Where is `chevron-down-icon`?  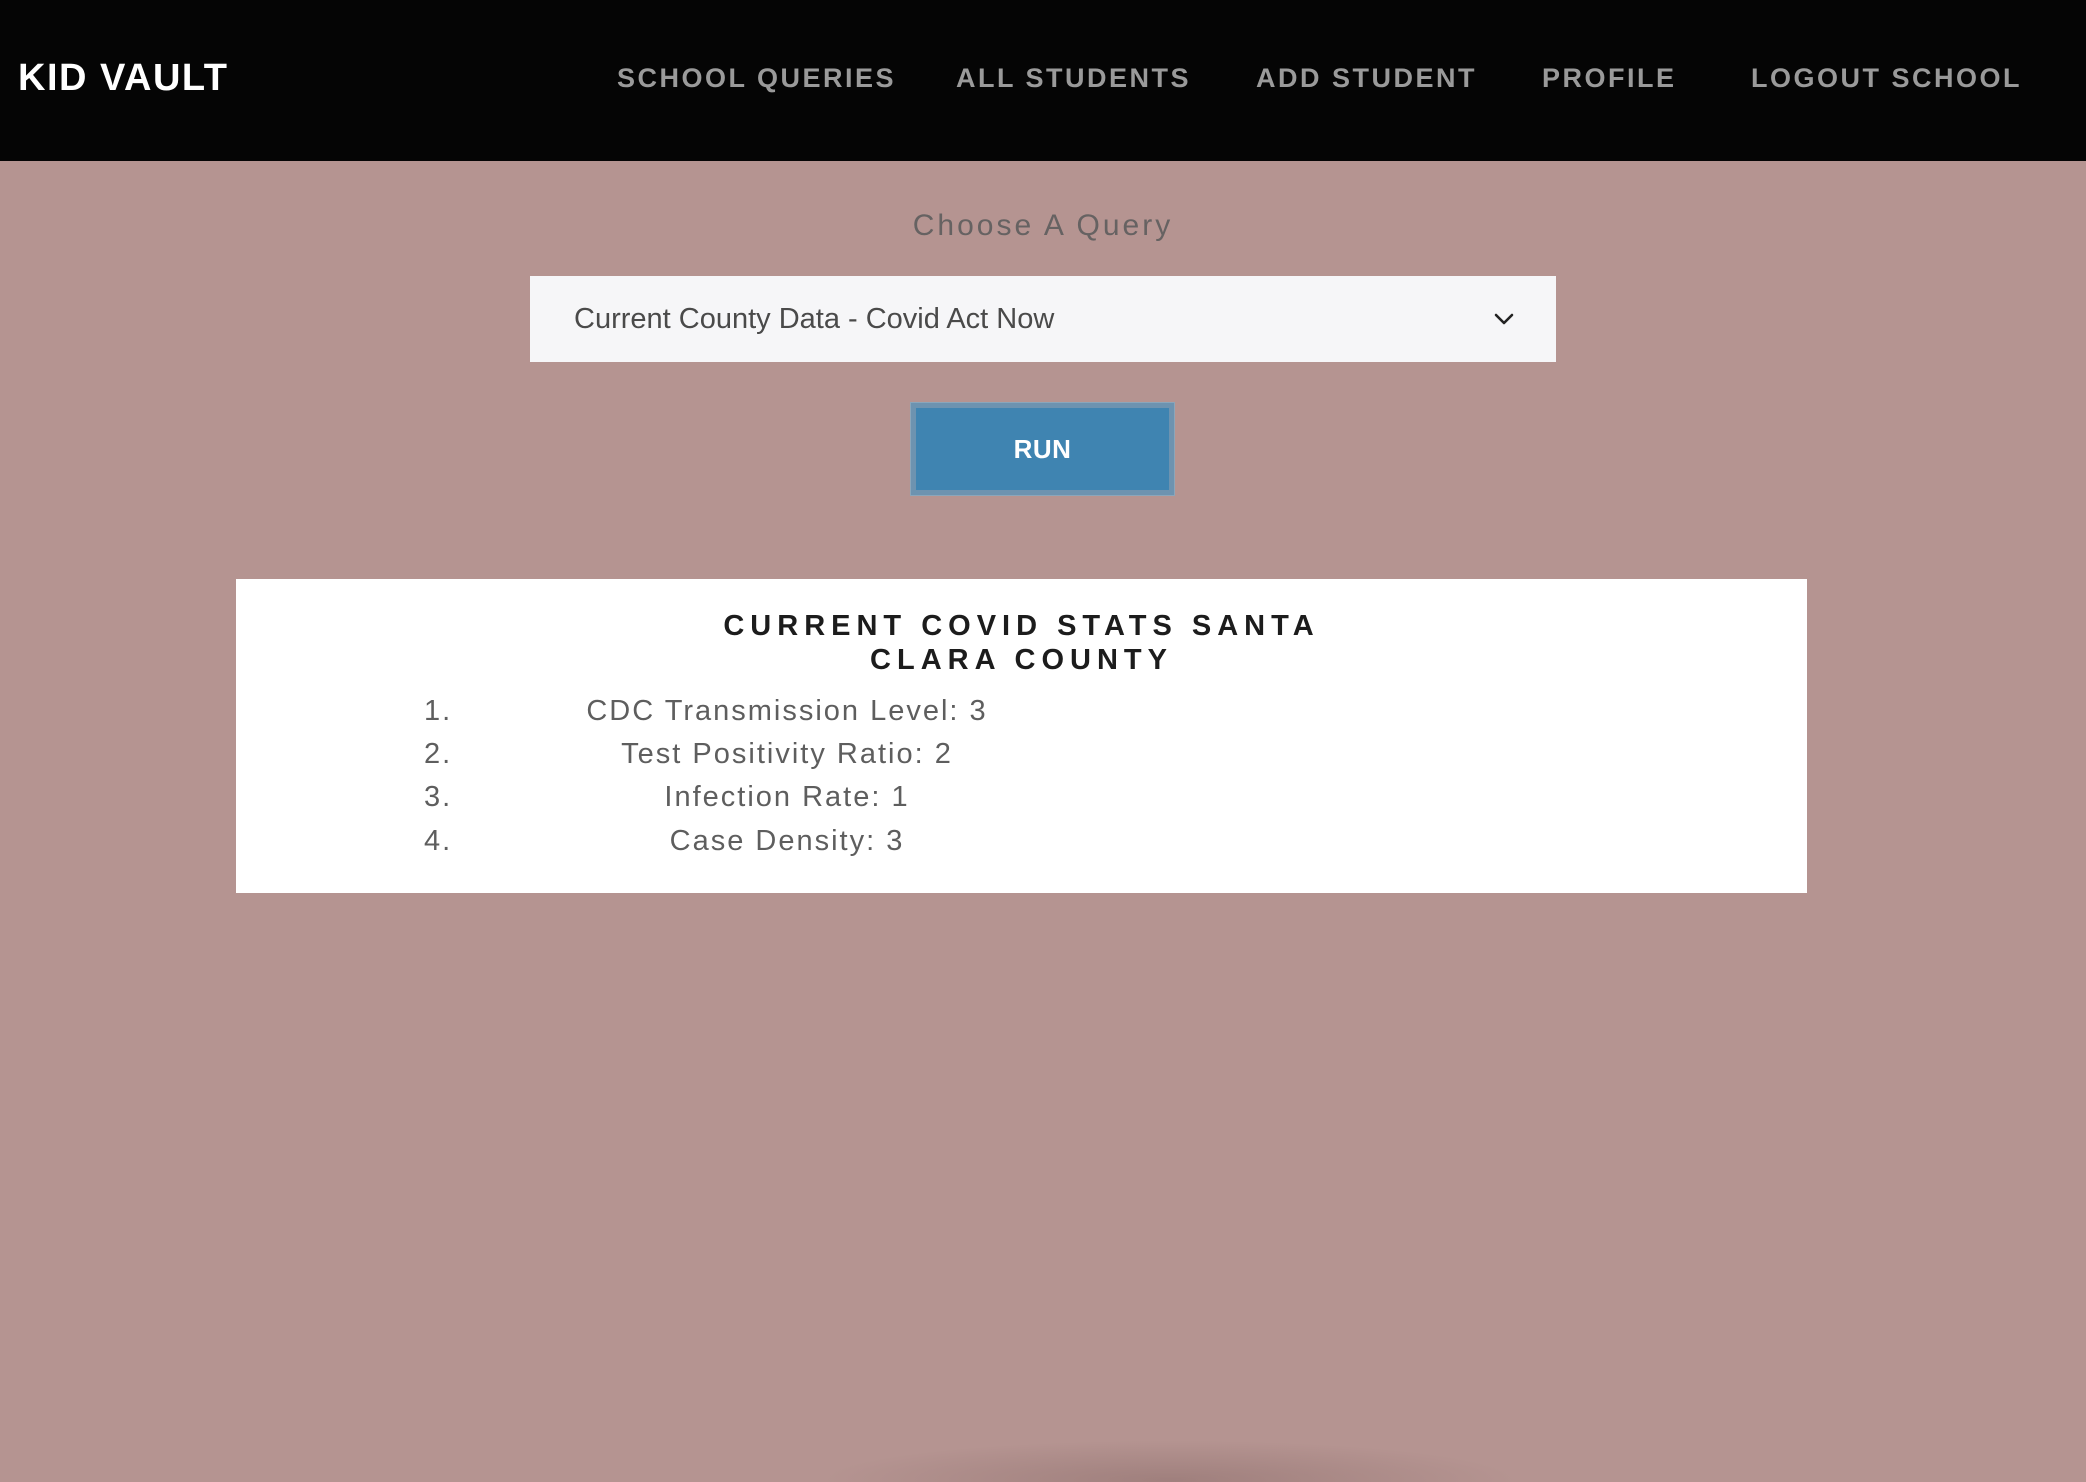 chevron-down-icon is located at coordinates (1504, 319).